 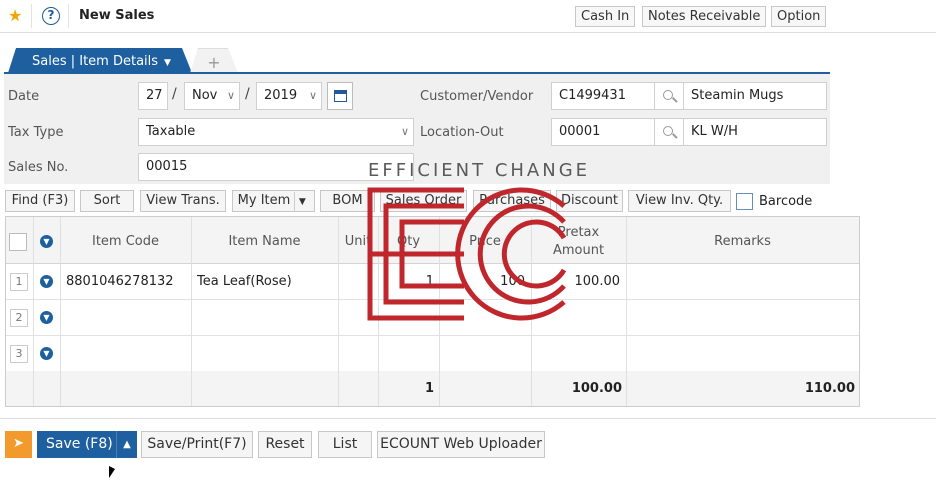 I want to click on save-label: Save (F8), so click(x=79, y=444).